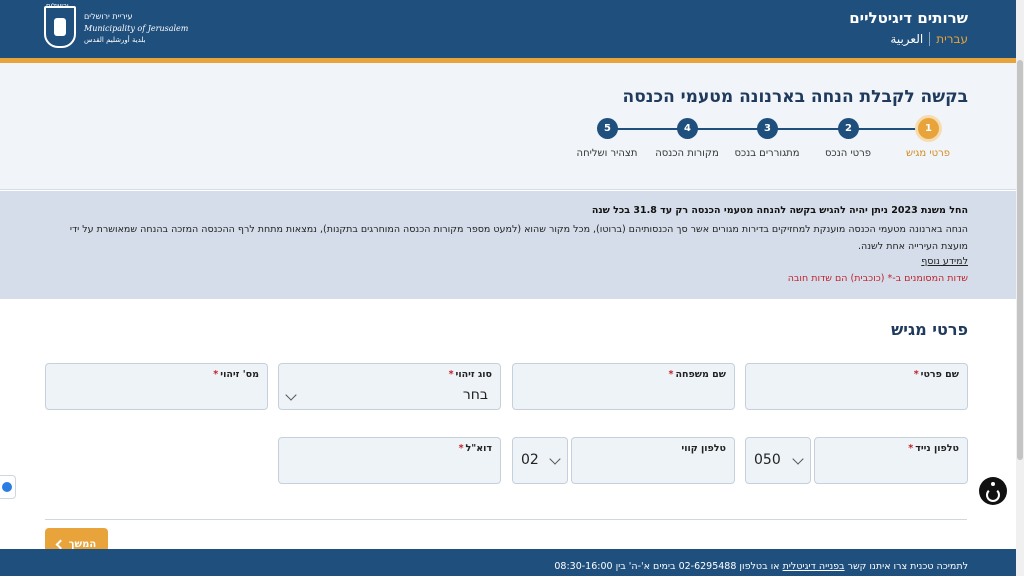 The height and width of the screenshot is (576, 1024). What do you see at coordinates (540, 460) in the screenshot?
I see `landline-prefix-select: 02` at bounding box center [540, 460].